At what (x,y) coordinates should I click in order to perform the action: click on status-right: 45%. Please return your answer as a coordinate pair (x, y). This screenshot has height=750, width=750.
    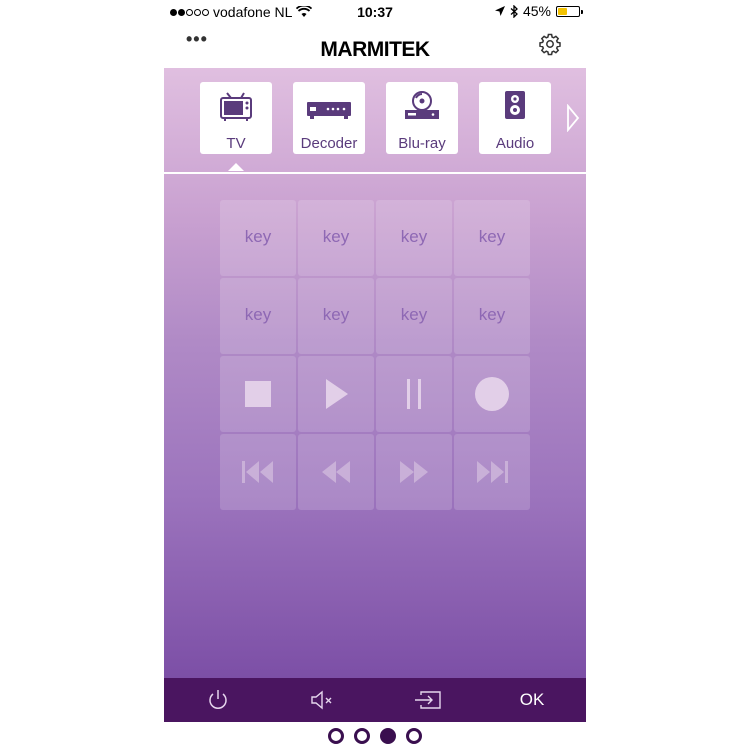
    Looking at the image, I should click on (538, 11).